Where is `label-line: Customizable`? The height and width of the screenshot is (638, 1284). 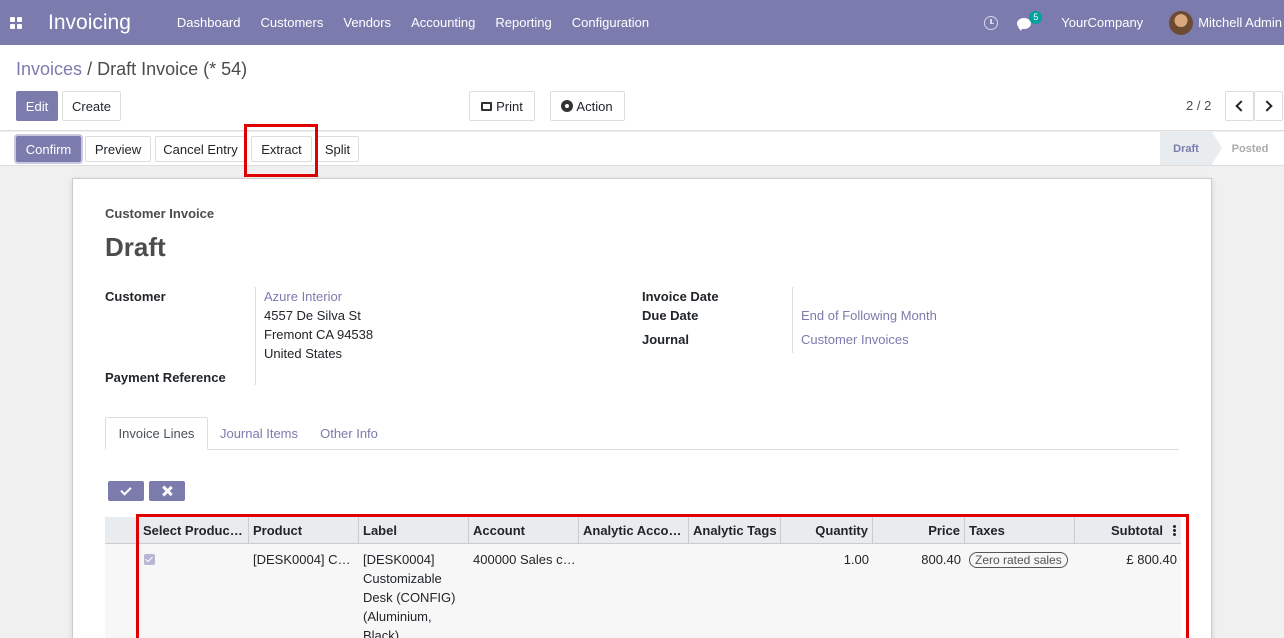 label-line: Customizable is located at coordinates (402, 578).